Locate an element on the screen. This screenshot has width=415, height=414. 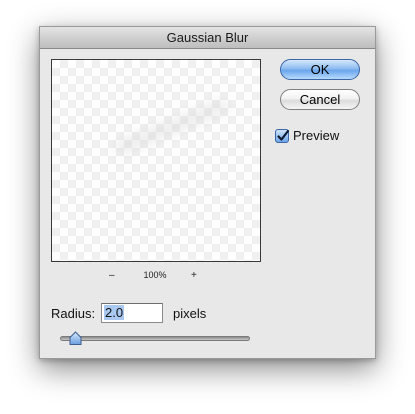
zoom-in-button: + is located at coordinates (194, 275).